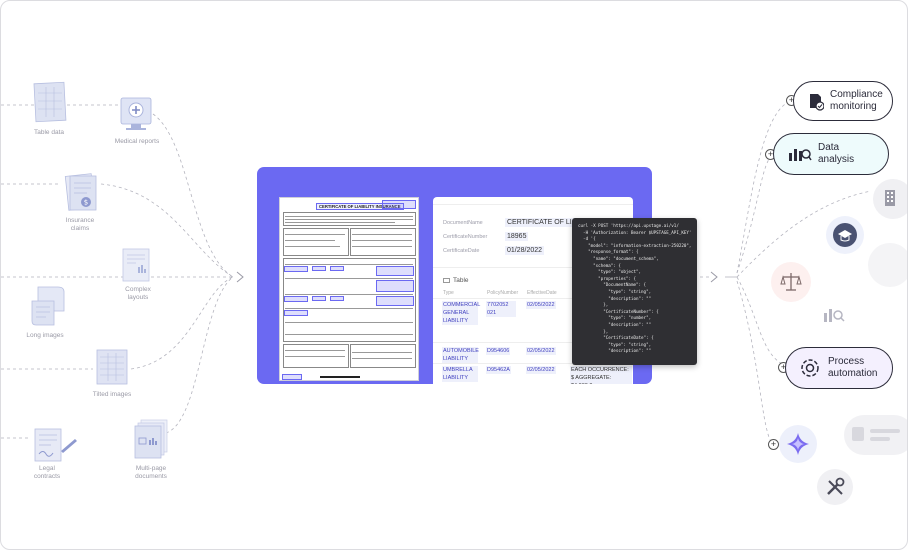 The height and width of the screenshot is (550, 908). What do you see at coordinates (836, 153) in the screenshot?
I see `output-label: Data analysis` at bounding box center [836, 153].